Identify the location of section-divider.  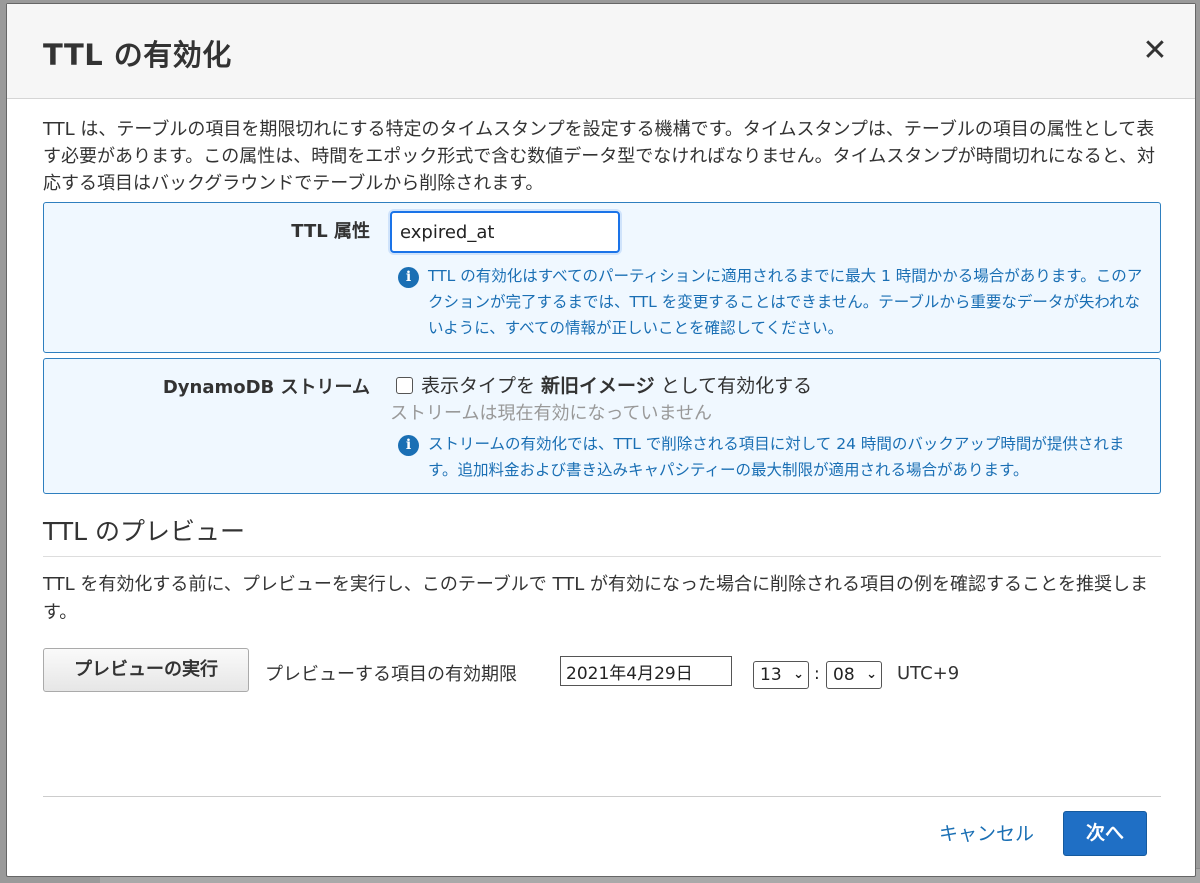
(602, 556).